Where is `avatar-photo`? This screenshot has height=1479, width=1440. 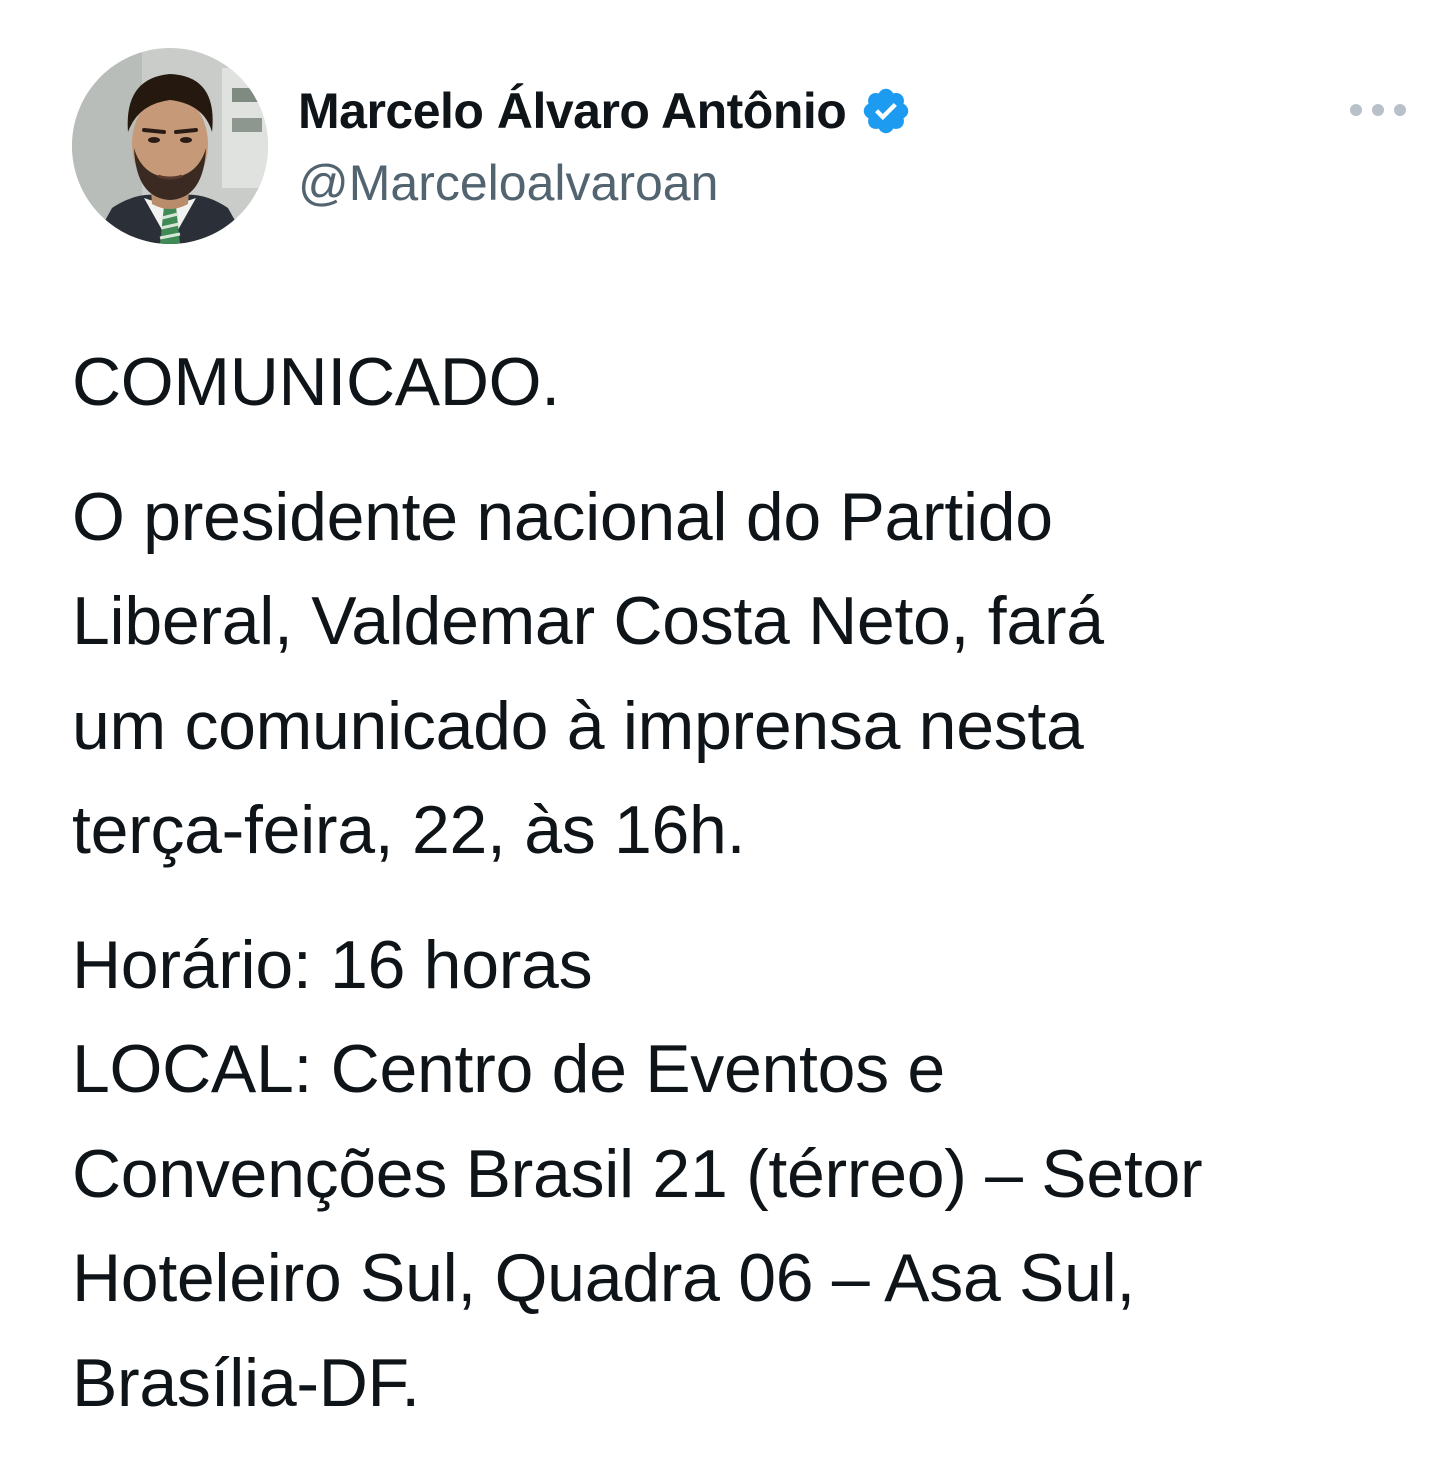 avatar-photo is located at coordinates (170, 146).